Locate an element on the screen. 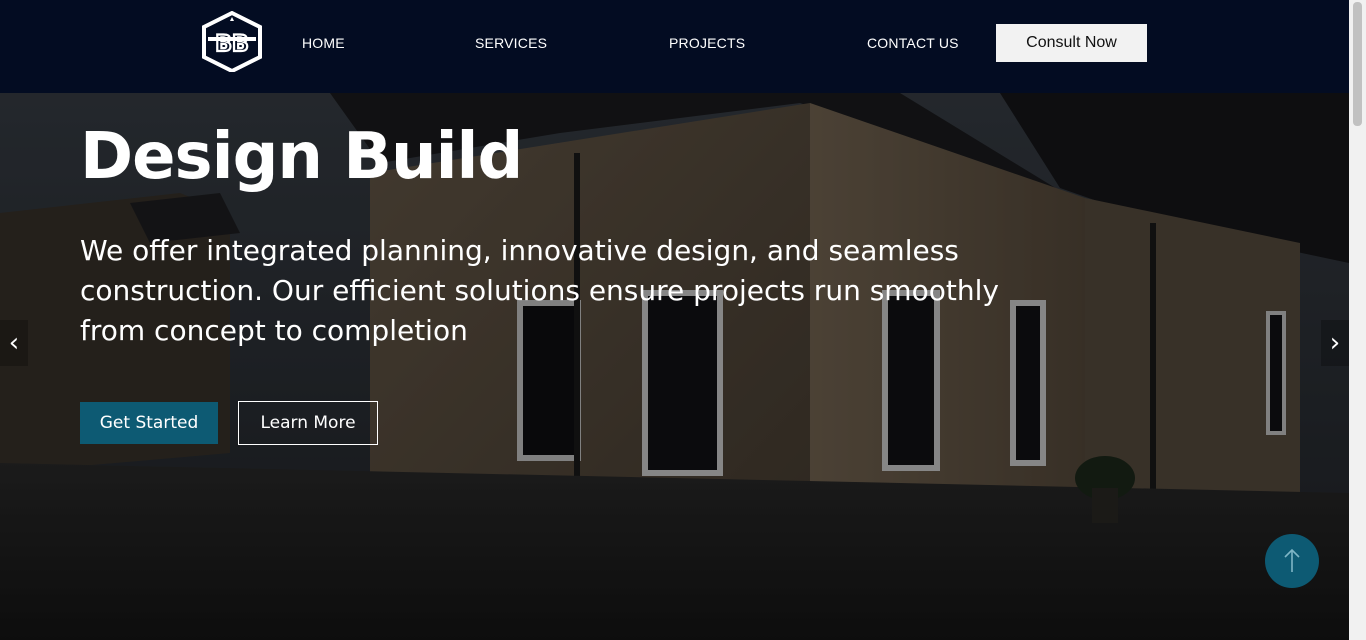 The image size is (1366, 640). consult-now-button: Consult Now is located at coordinates (1071, 43).